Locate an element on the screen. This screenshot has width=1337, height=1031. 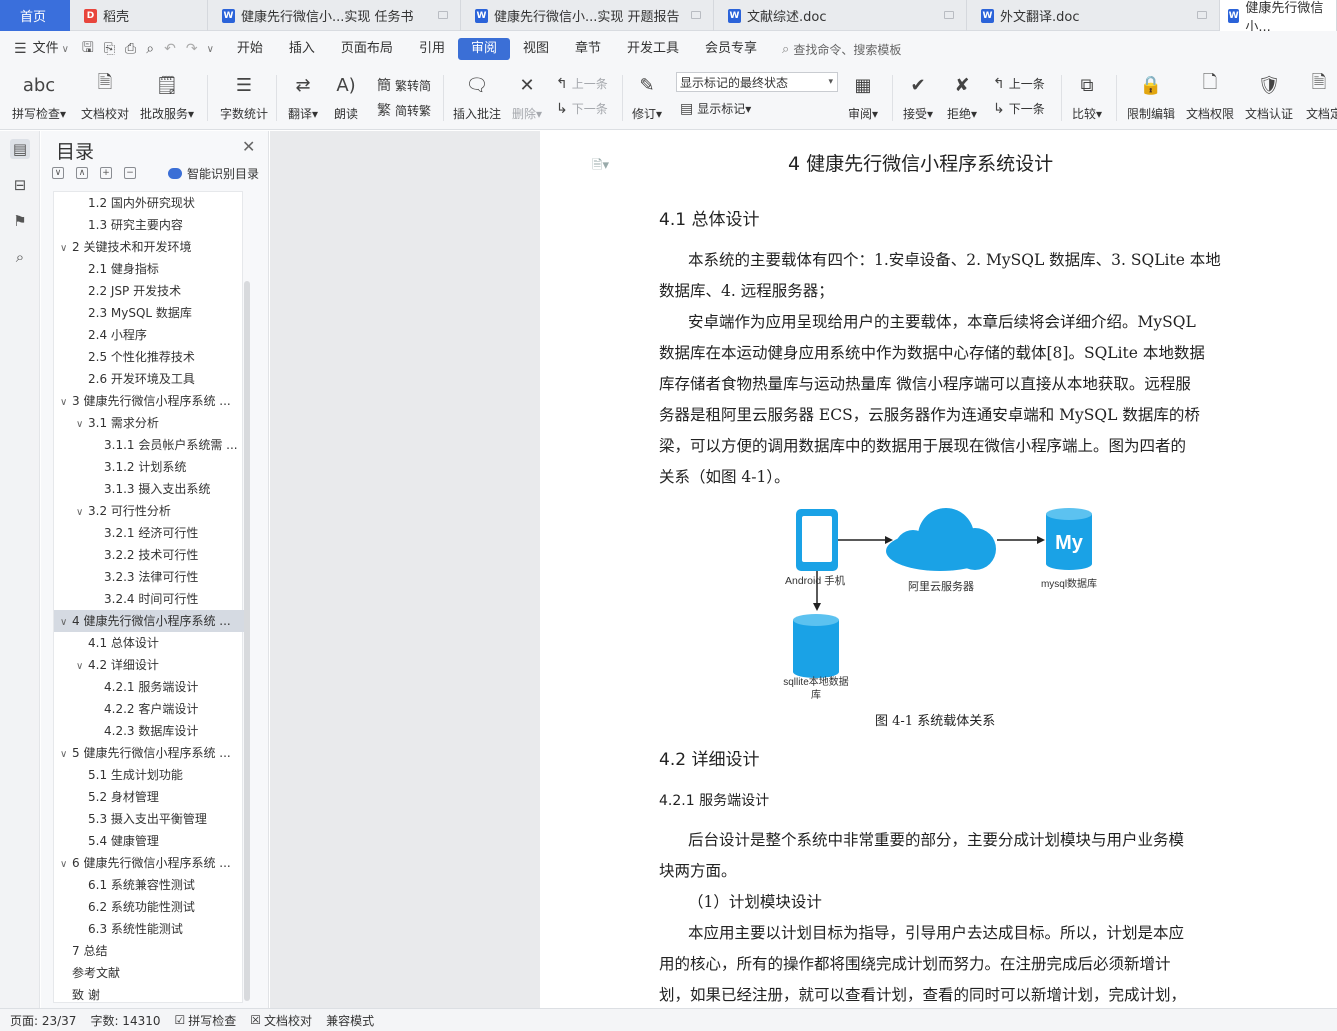
toc-item: 5.3 摄入支出平衡管理 is located at coordinates (149, 819).